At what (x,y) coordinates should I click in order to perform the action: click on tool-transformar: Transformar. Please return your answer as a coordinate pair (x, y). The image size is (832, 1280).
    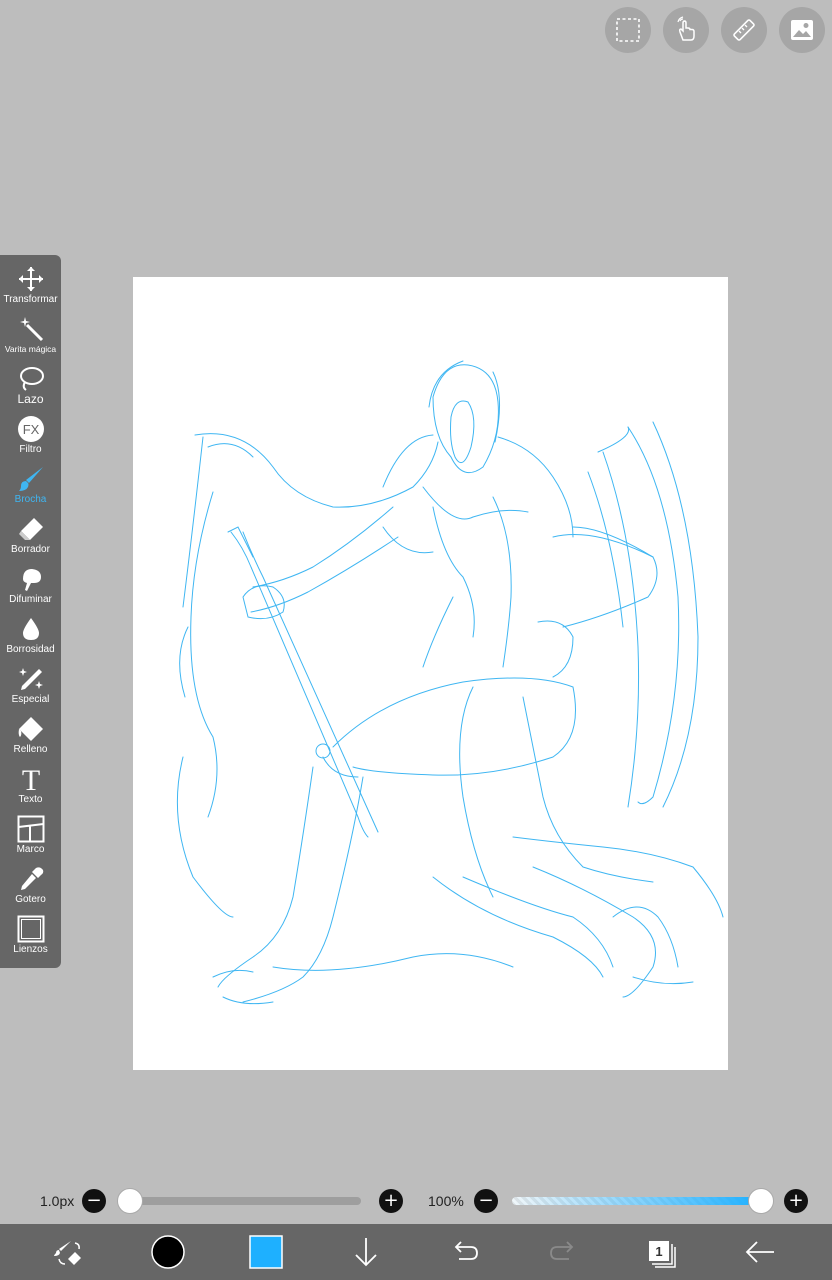
    Looking at the image, I should click on (30, 280).